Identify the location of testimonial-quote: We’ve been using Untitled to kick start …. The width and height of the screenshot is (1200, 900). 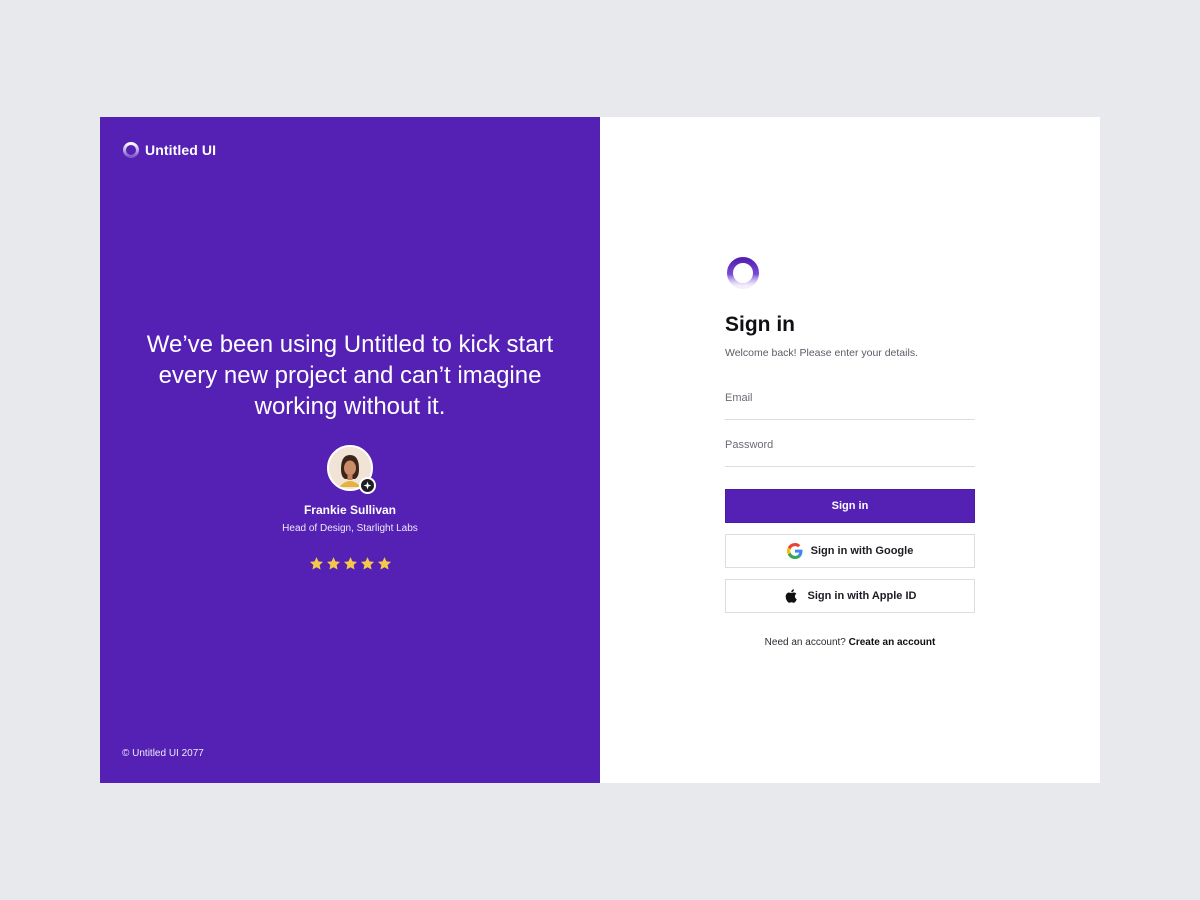
(350, 375).